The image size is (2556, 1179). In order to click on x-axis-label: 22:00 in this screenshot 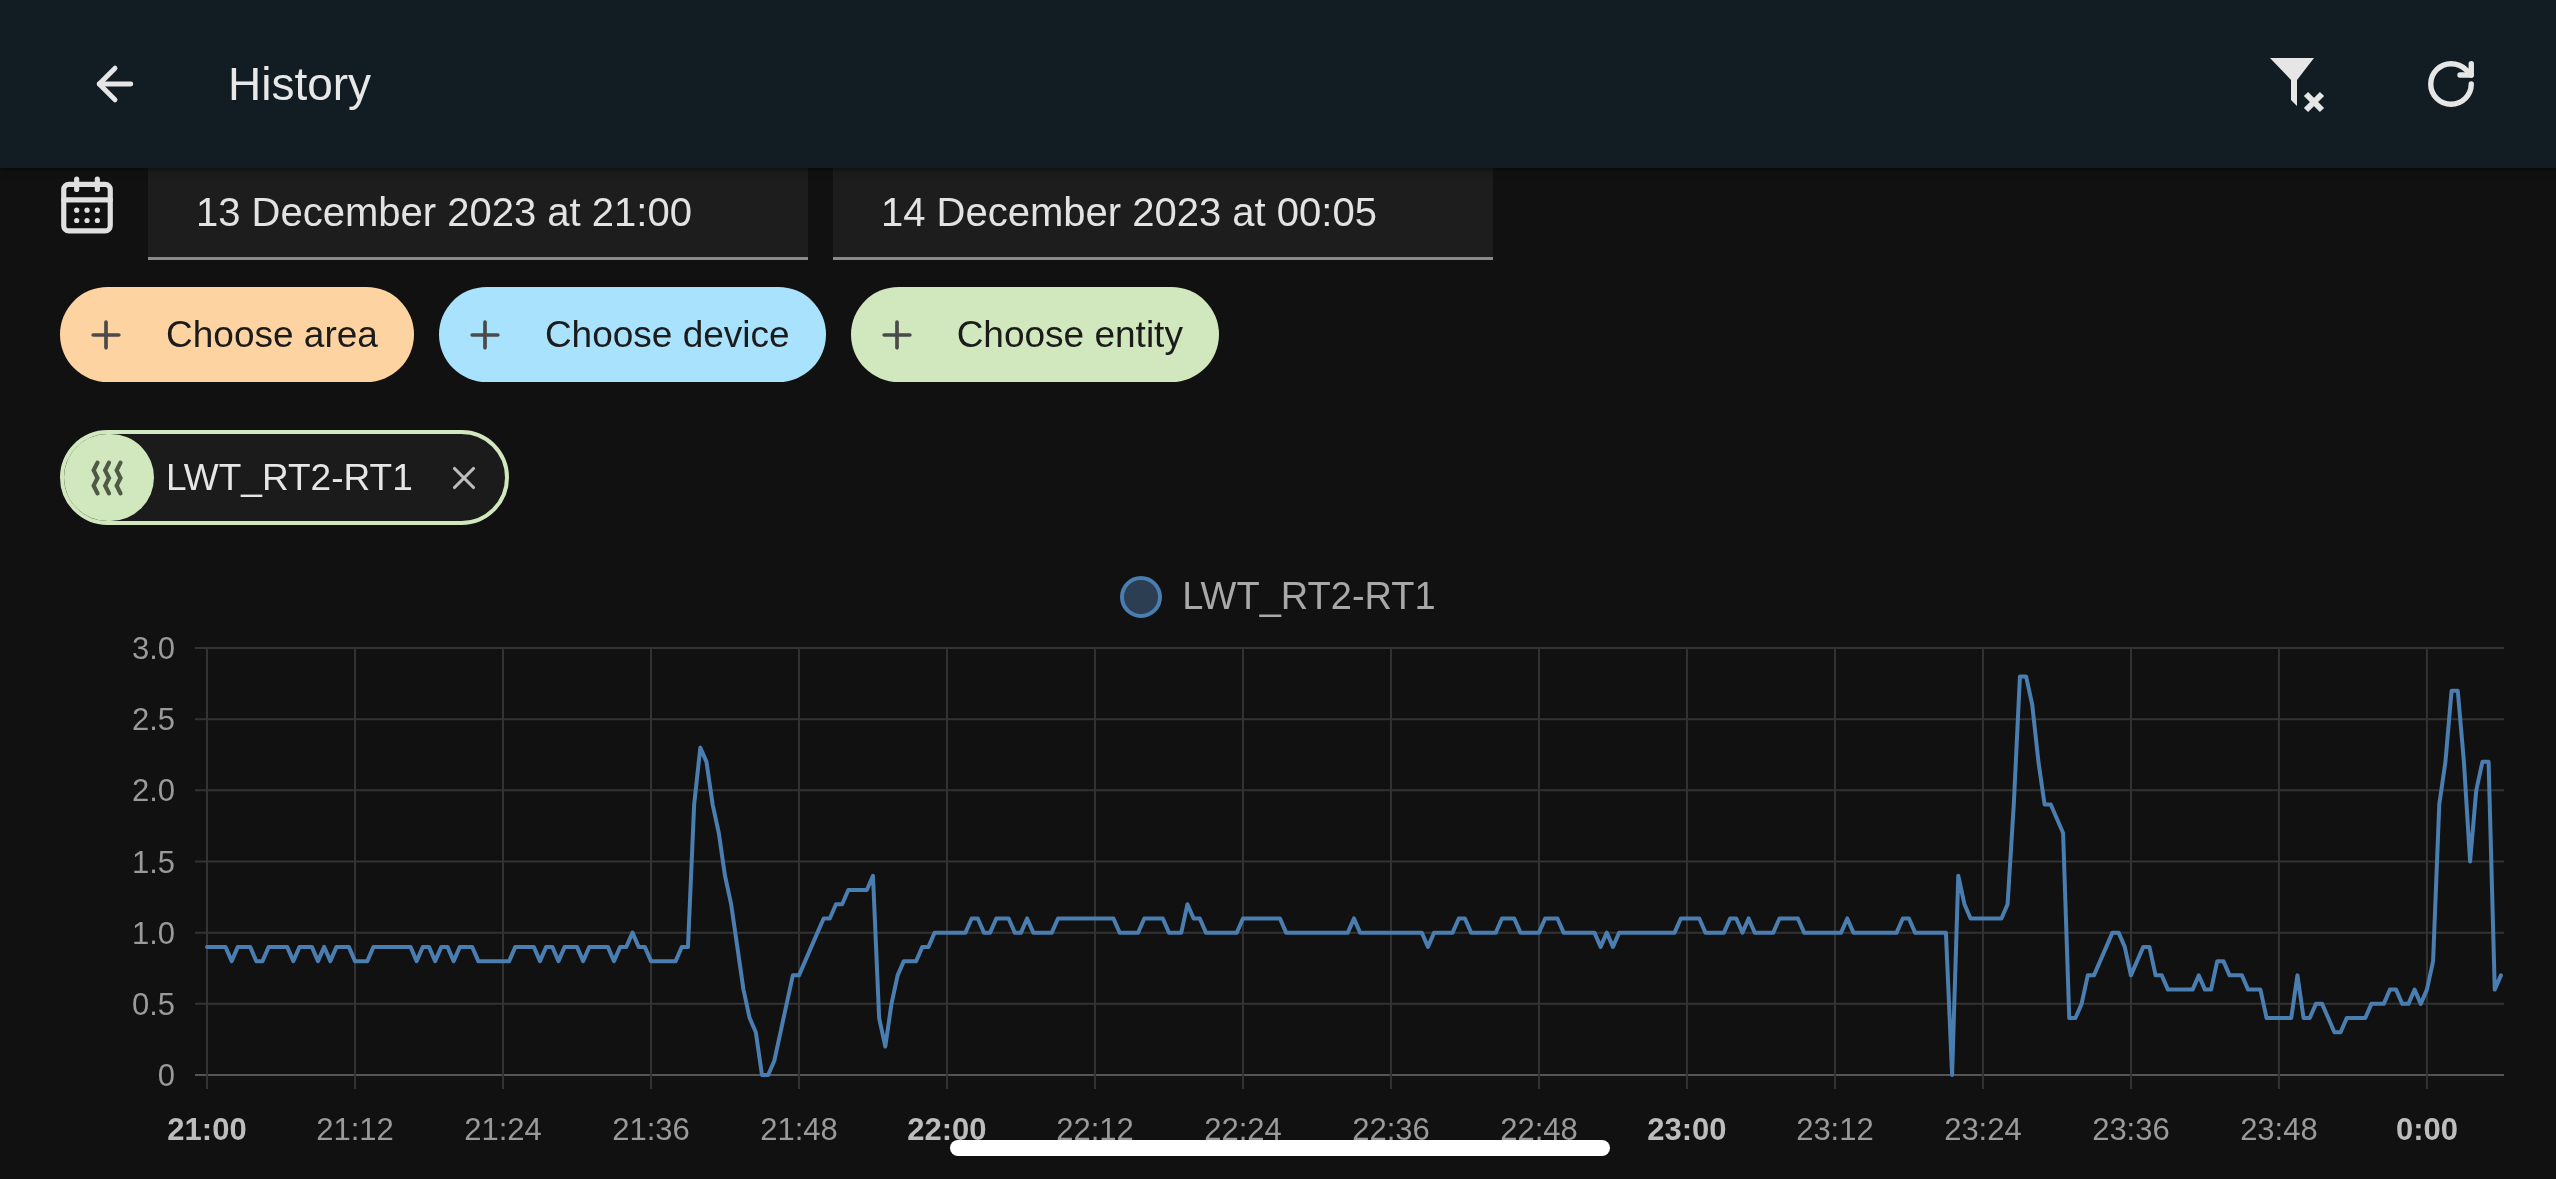, I will do `click(947, 1129)`.